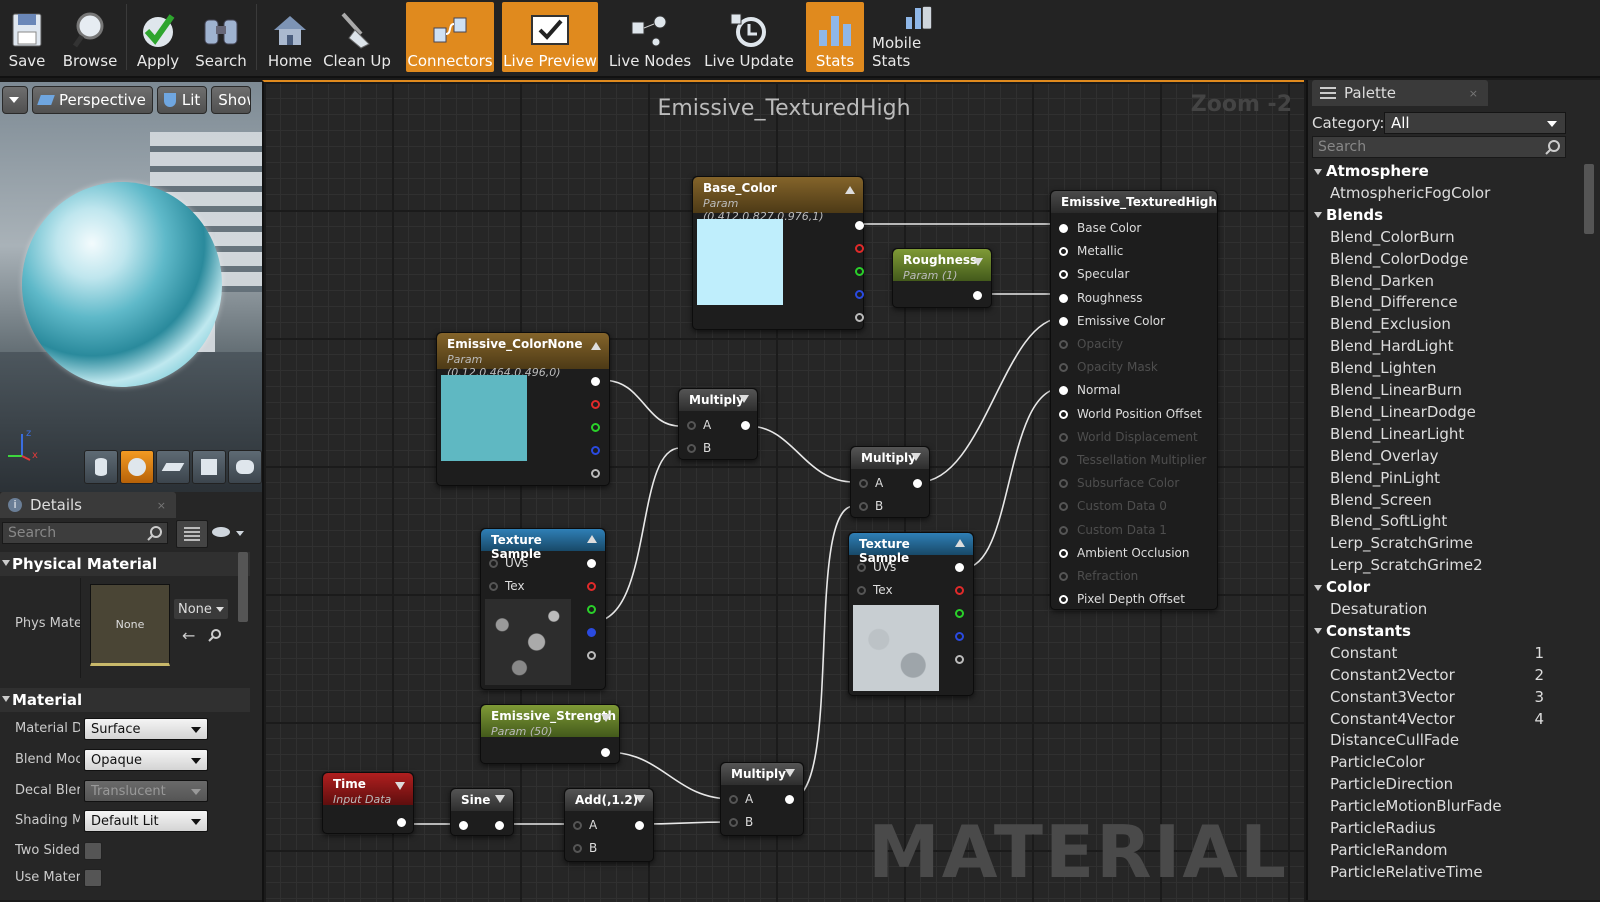 Image resolution: width=1600 pixels, height=902 pixels. What do you see at coordinates (493, 563) in the screenshot?
I see `input-pin-uvs` at bounding box center [493, 563].